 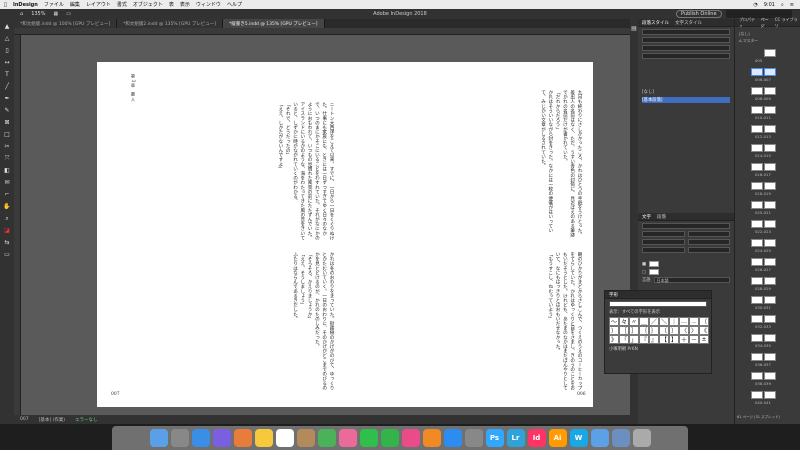 I want to click on preflight-status: エラーなし, so click(x=86, y=420).